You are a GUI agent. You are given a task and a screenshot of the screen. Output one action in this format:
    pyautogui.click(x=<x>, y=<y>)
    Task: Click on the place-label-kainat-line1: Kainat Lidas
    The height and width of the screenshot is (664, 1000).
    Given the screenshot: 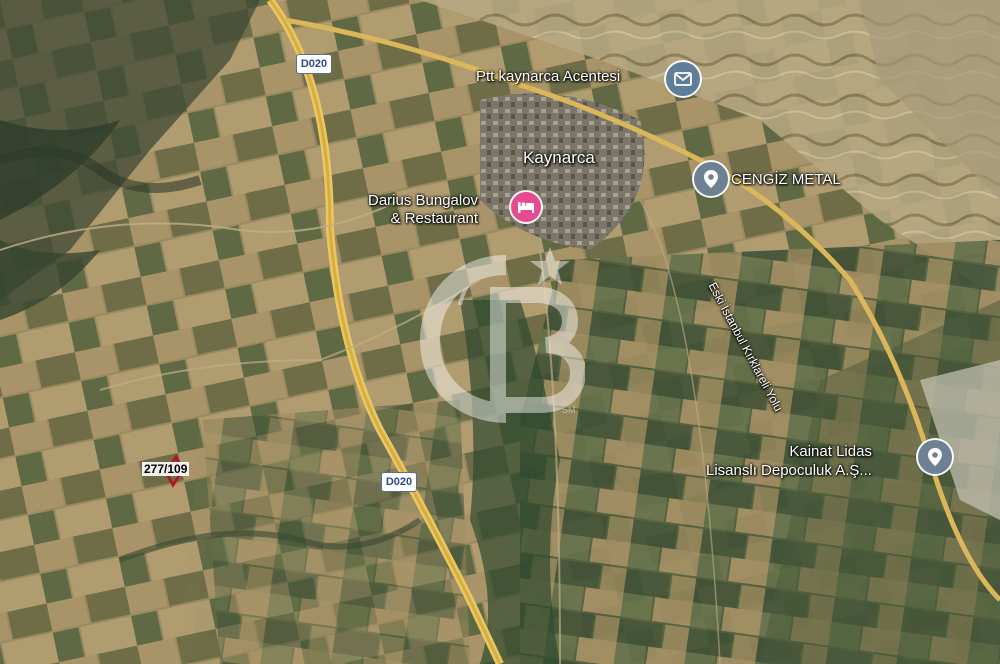 What is the action you would take?
    pyautogui.click(x=830, y=451)
    